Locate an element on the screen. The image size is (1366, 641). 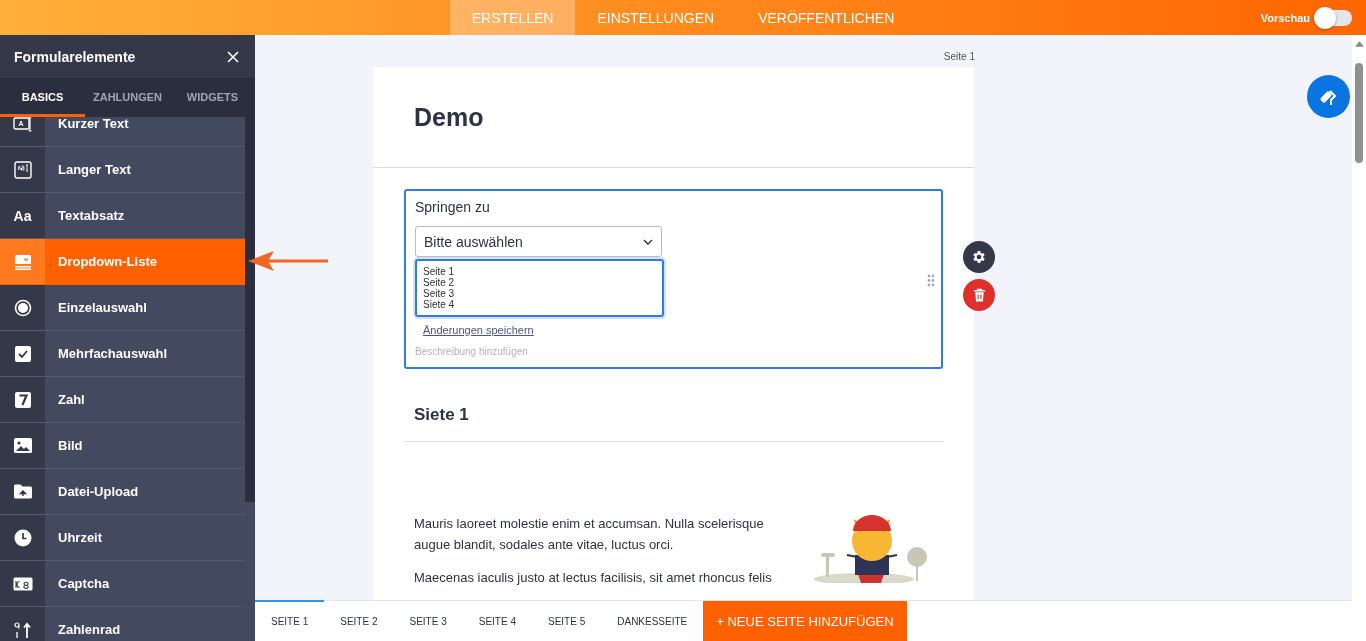
save-changes-link: Änderungen speichern is located at coordinates (478, 330).